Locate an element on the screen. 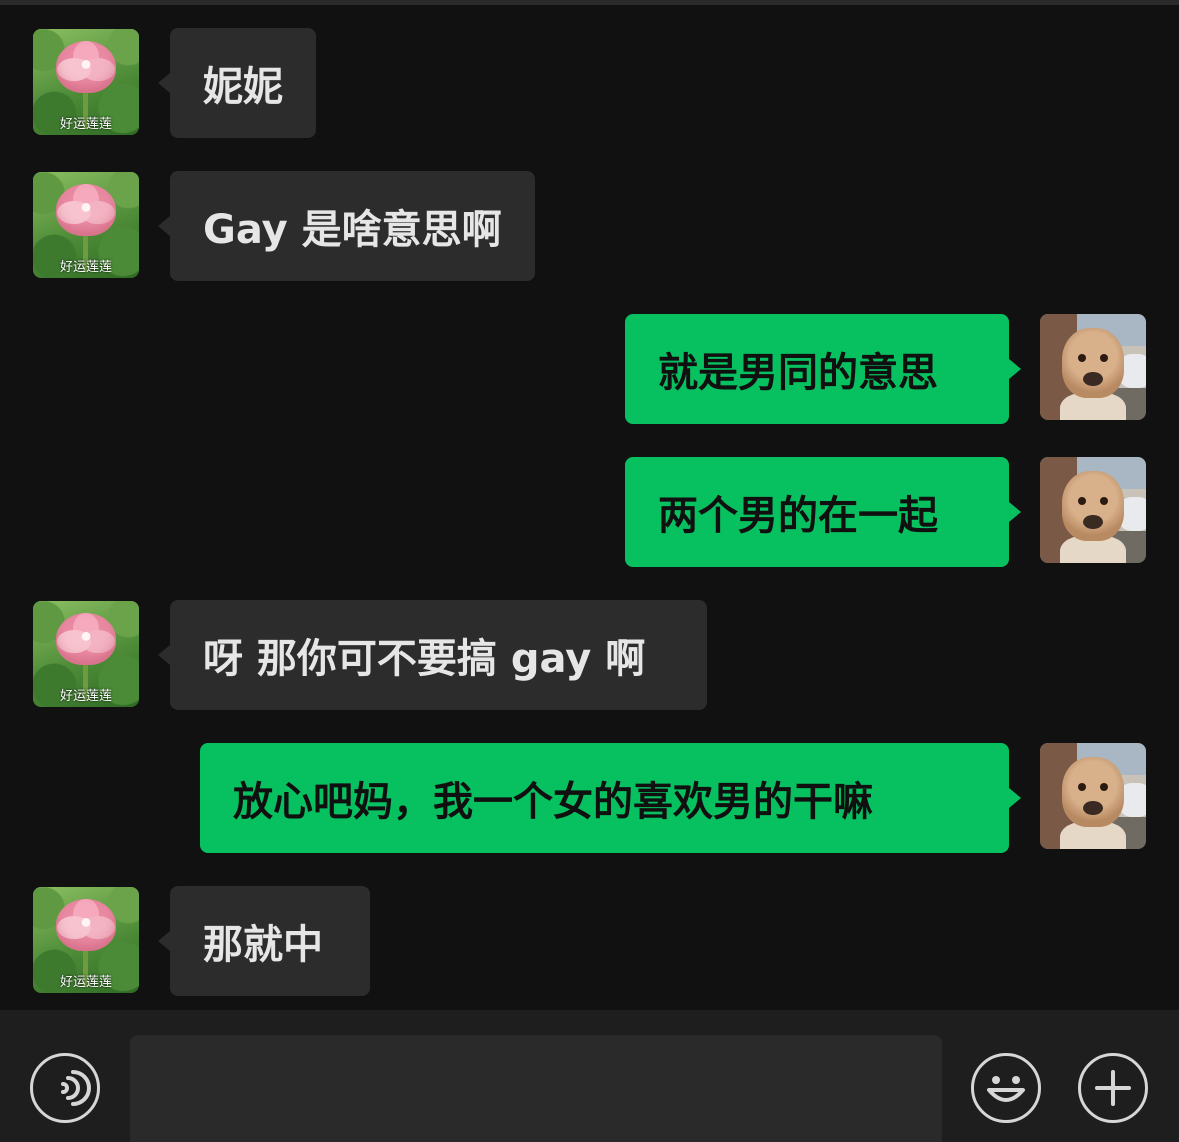 The height and width of the screenshot is (1142, 1179). plus-button is located at coordinates (1113, 1088).